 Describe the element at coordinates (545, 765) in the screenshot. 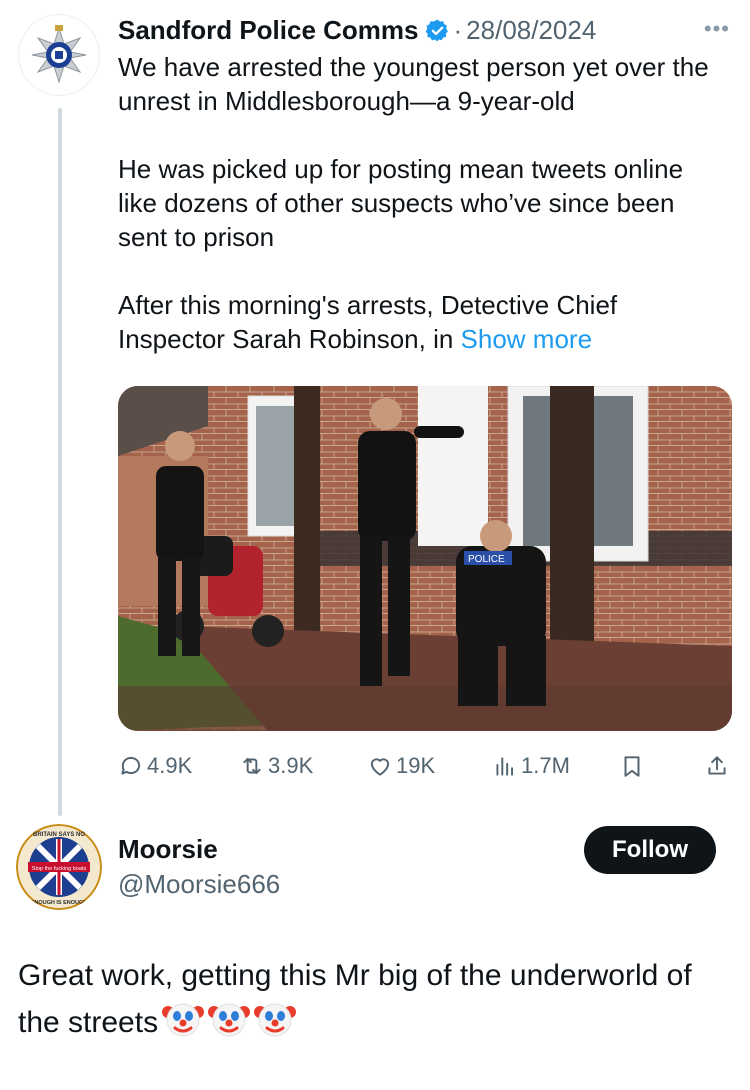

I see `view-count: 1.7M` at that location.